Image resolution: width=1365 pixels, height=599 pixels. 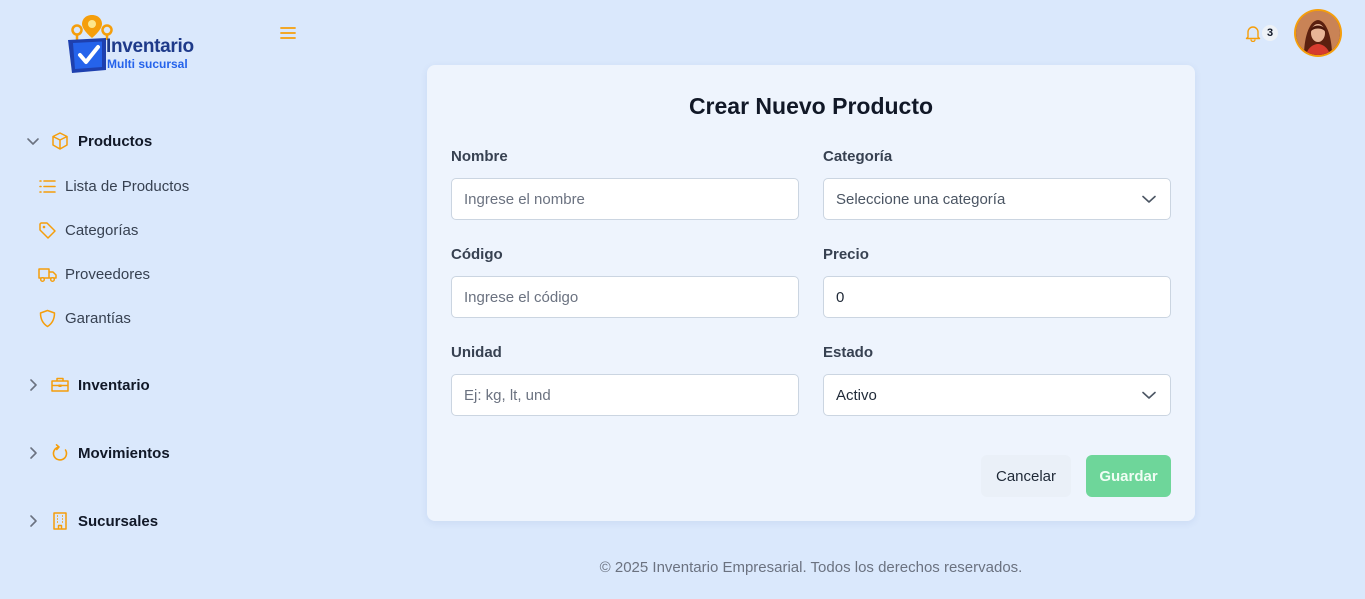 What do you see at coordinates (625, 297) in the screenshot?
I see `codigo-input` at bounding box center [625, 297].